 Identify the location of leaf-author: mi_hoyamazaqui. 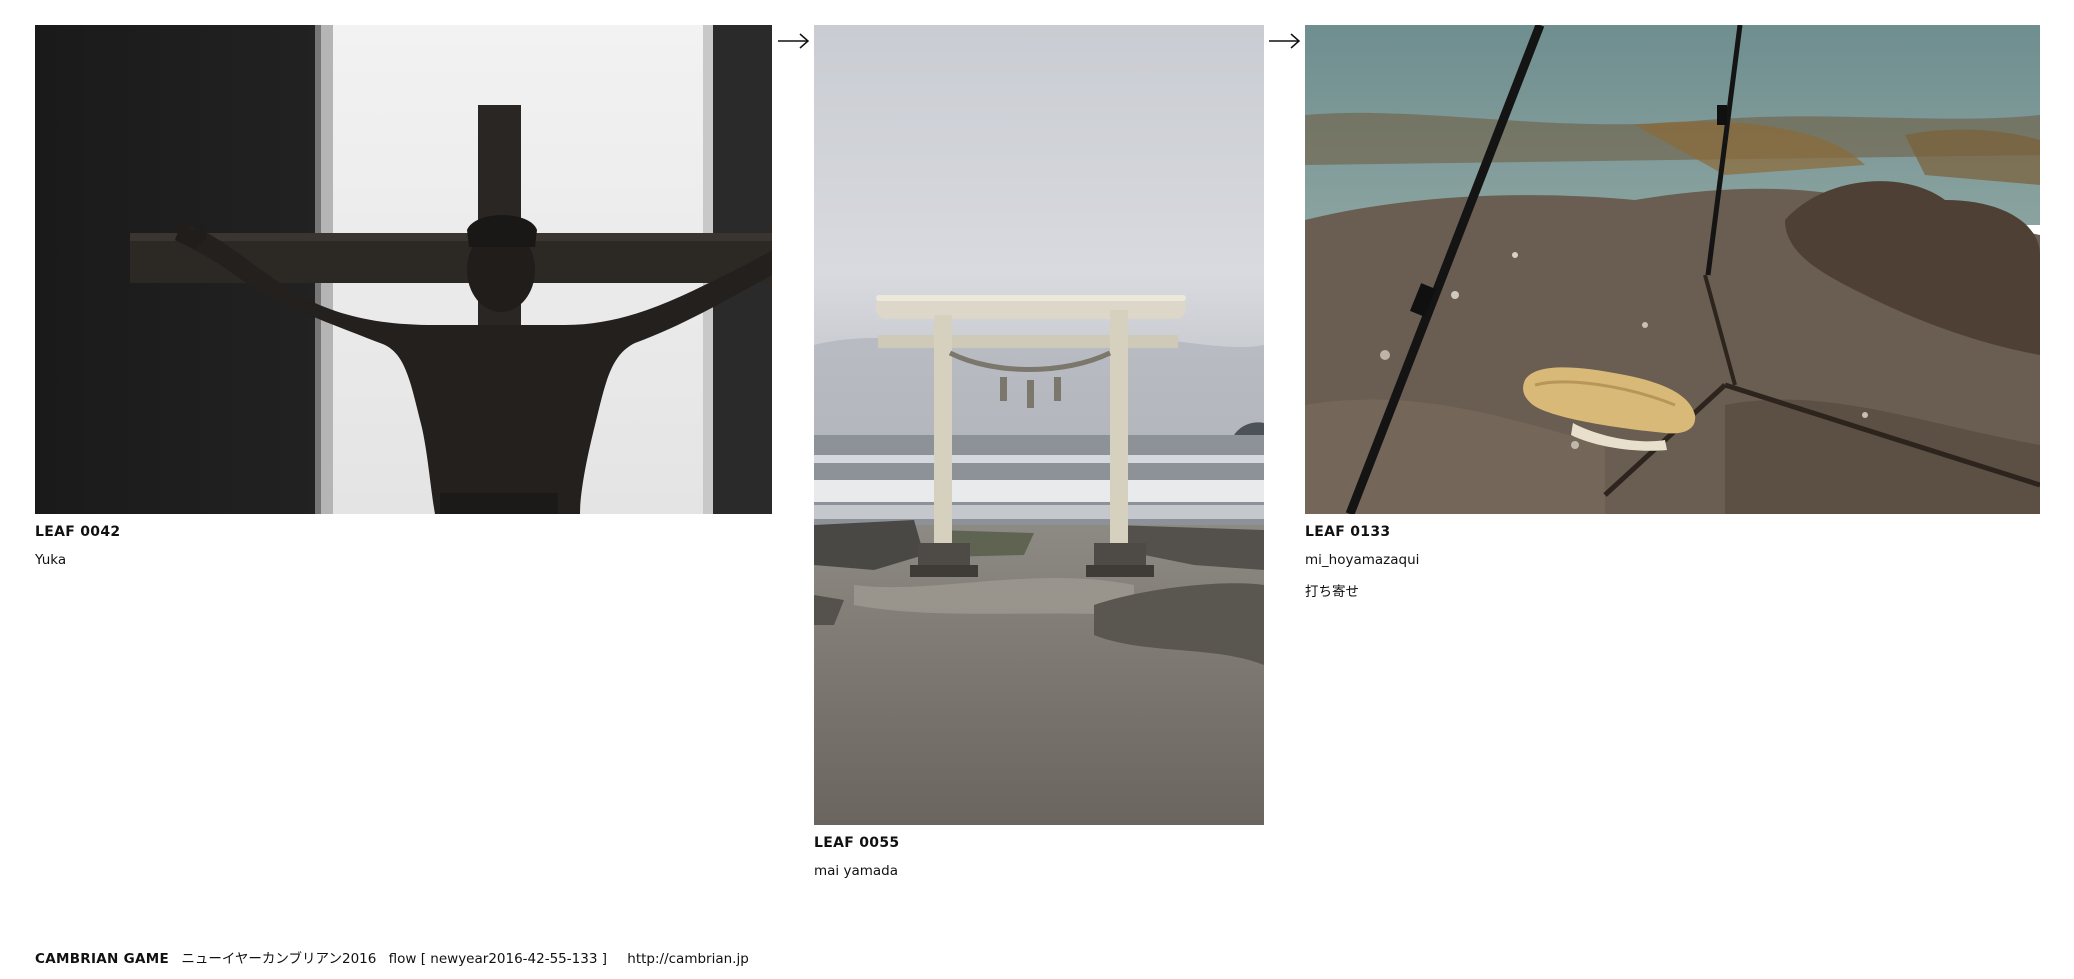
(1362, 560).